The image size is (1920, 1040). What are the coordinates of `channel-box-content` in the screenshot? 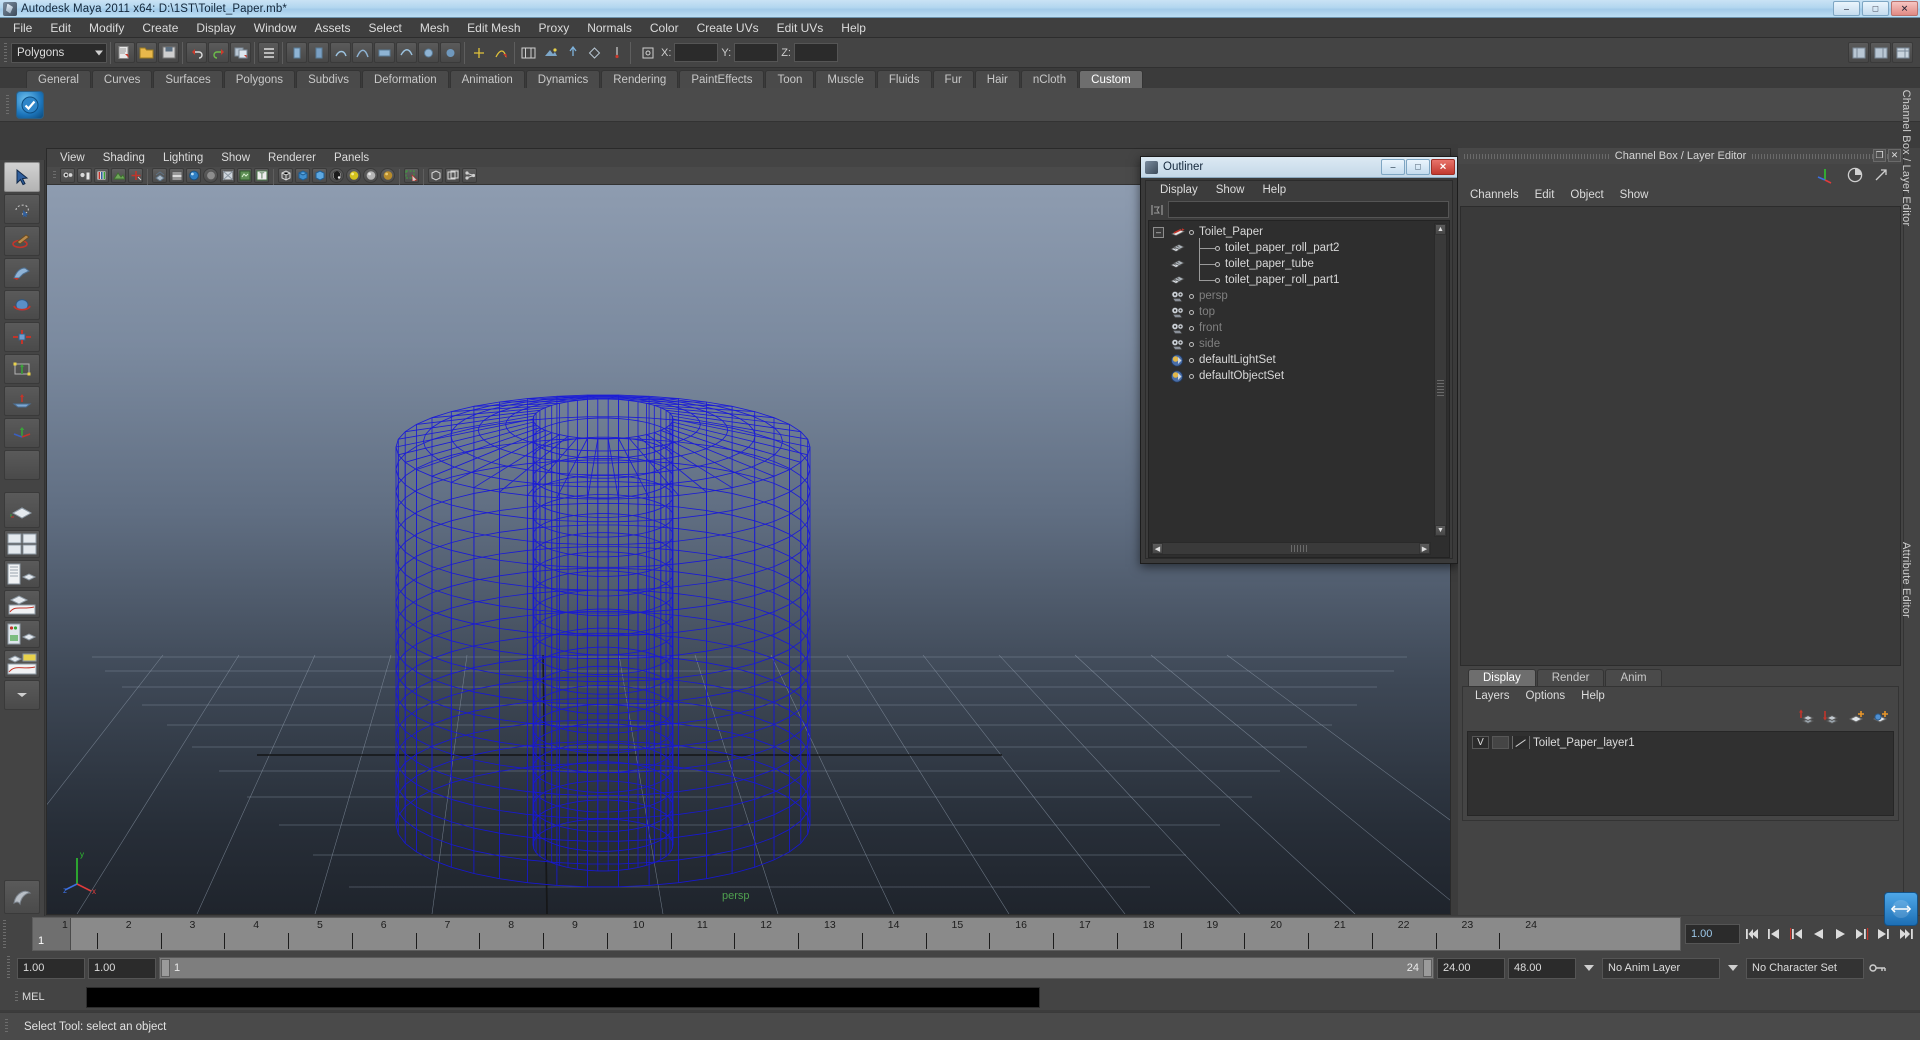 It's located at (1680, 436).